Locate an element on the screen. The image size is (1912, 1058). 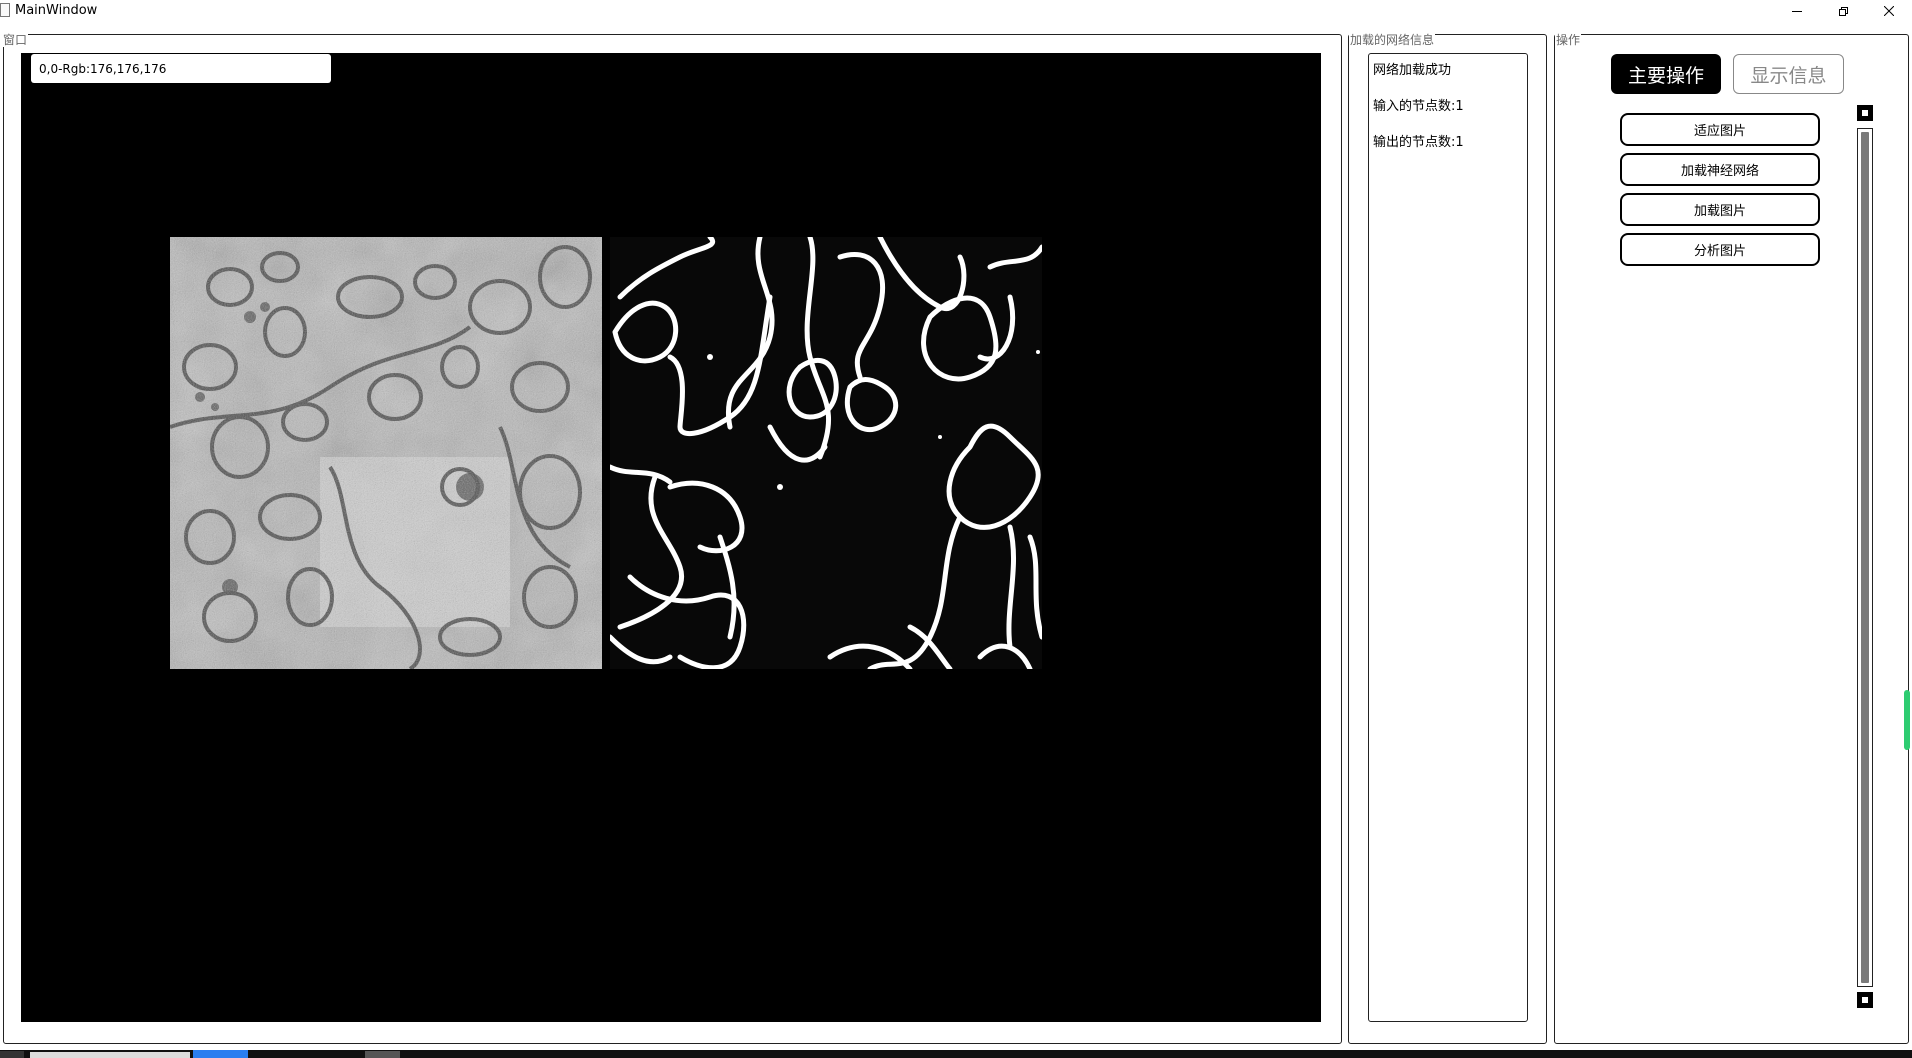
close-button is located at coordinates (1889, 11).